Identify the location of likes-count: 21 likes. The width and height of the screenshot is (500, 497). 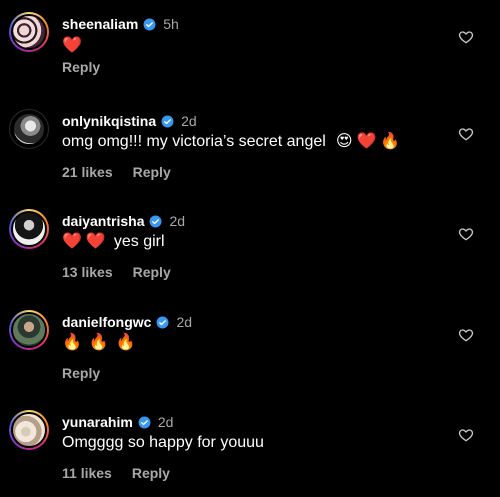
(87, 172).